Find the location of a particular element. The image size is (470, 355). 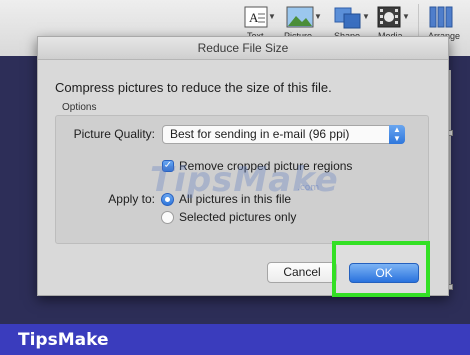

picture-quality-select: Best for sending in e-mail (96 ppi) ▲ ▼ is located at coordinates (283, 134).